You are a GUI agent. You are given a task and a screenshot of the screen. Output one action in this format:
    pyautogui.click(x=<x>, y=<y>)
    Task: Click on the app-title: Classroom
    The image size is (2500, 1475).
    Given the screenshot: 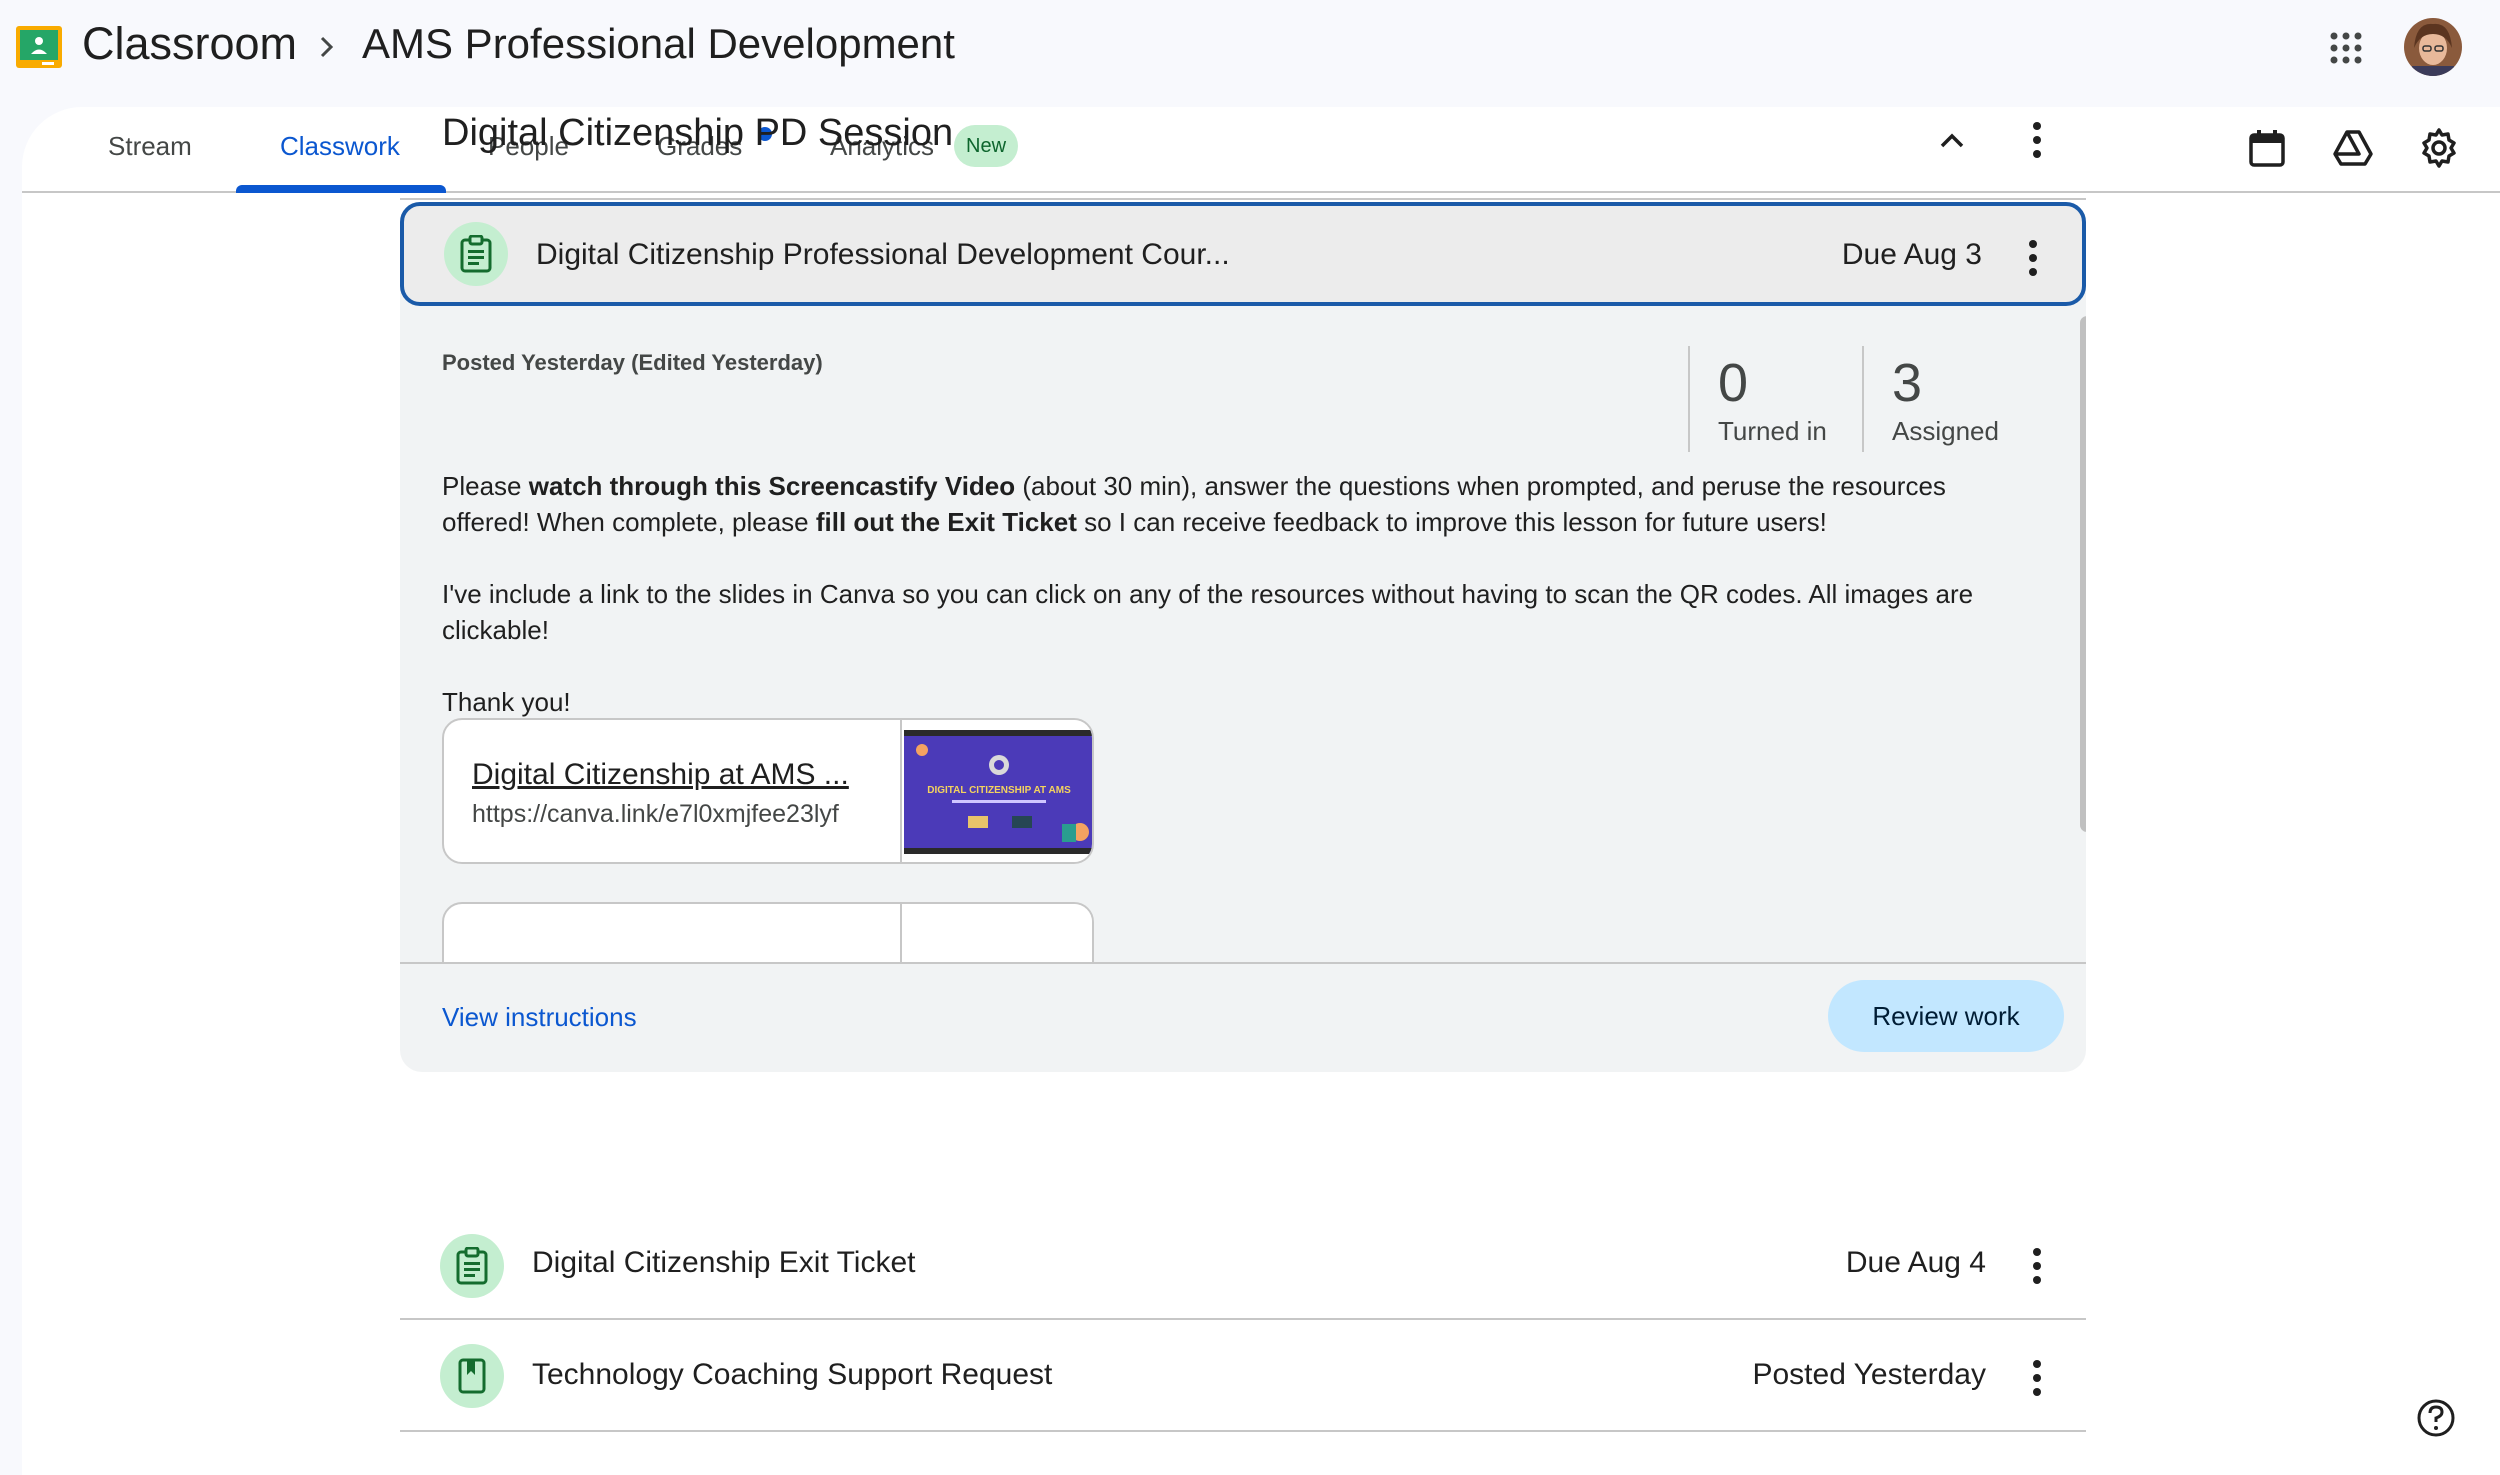 What is the action you would take?
    pyautogui.click(x=189, y=44)
    